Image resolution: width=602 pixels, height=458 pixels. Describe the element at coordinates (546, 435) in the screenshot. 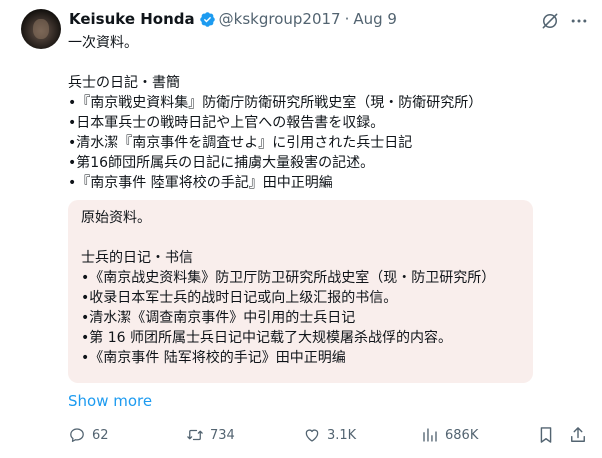

I see `bookmark-icon` at that location.